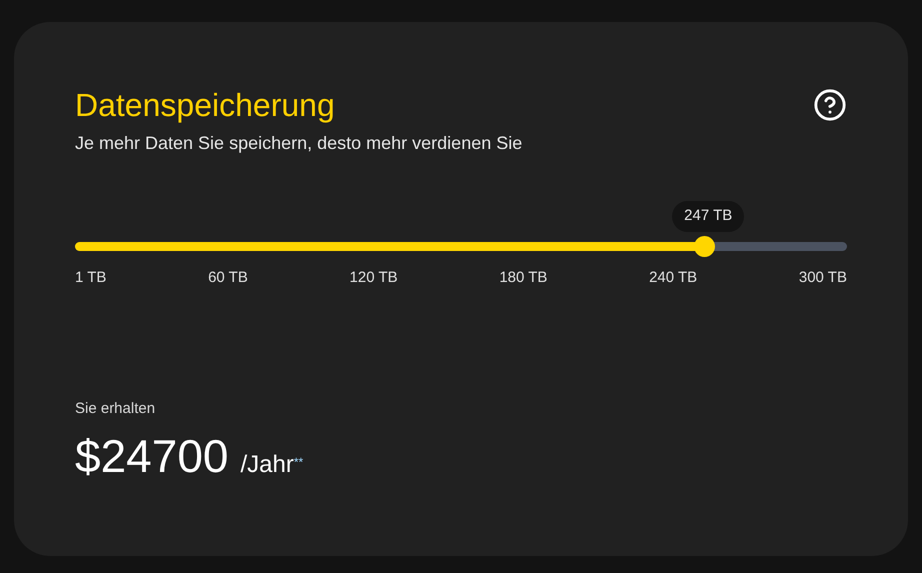 This screenshot has height=573, width=922. Describe the element at coordinates (461, 246) in the screenshot. I see `slider-track` at that location.